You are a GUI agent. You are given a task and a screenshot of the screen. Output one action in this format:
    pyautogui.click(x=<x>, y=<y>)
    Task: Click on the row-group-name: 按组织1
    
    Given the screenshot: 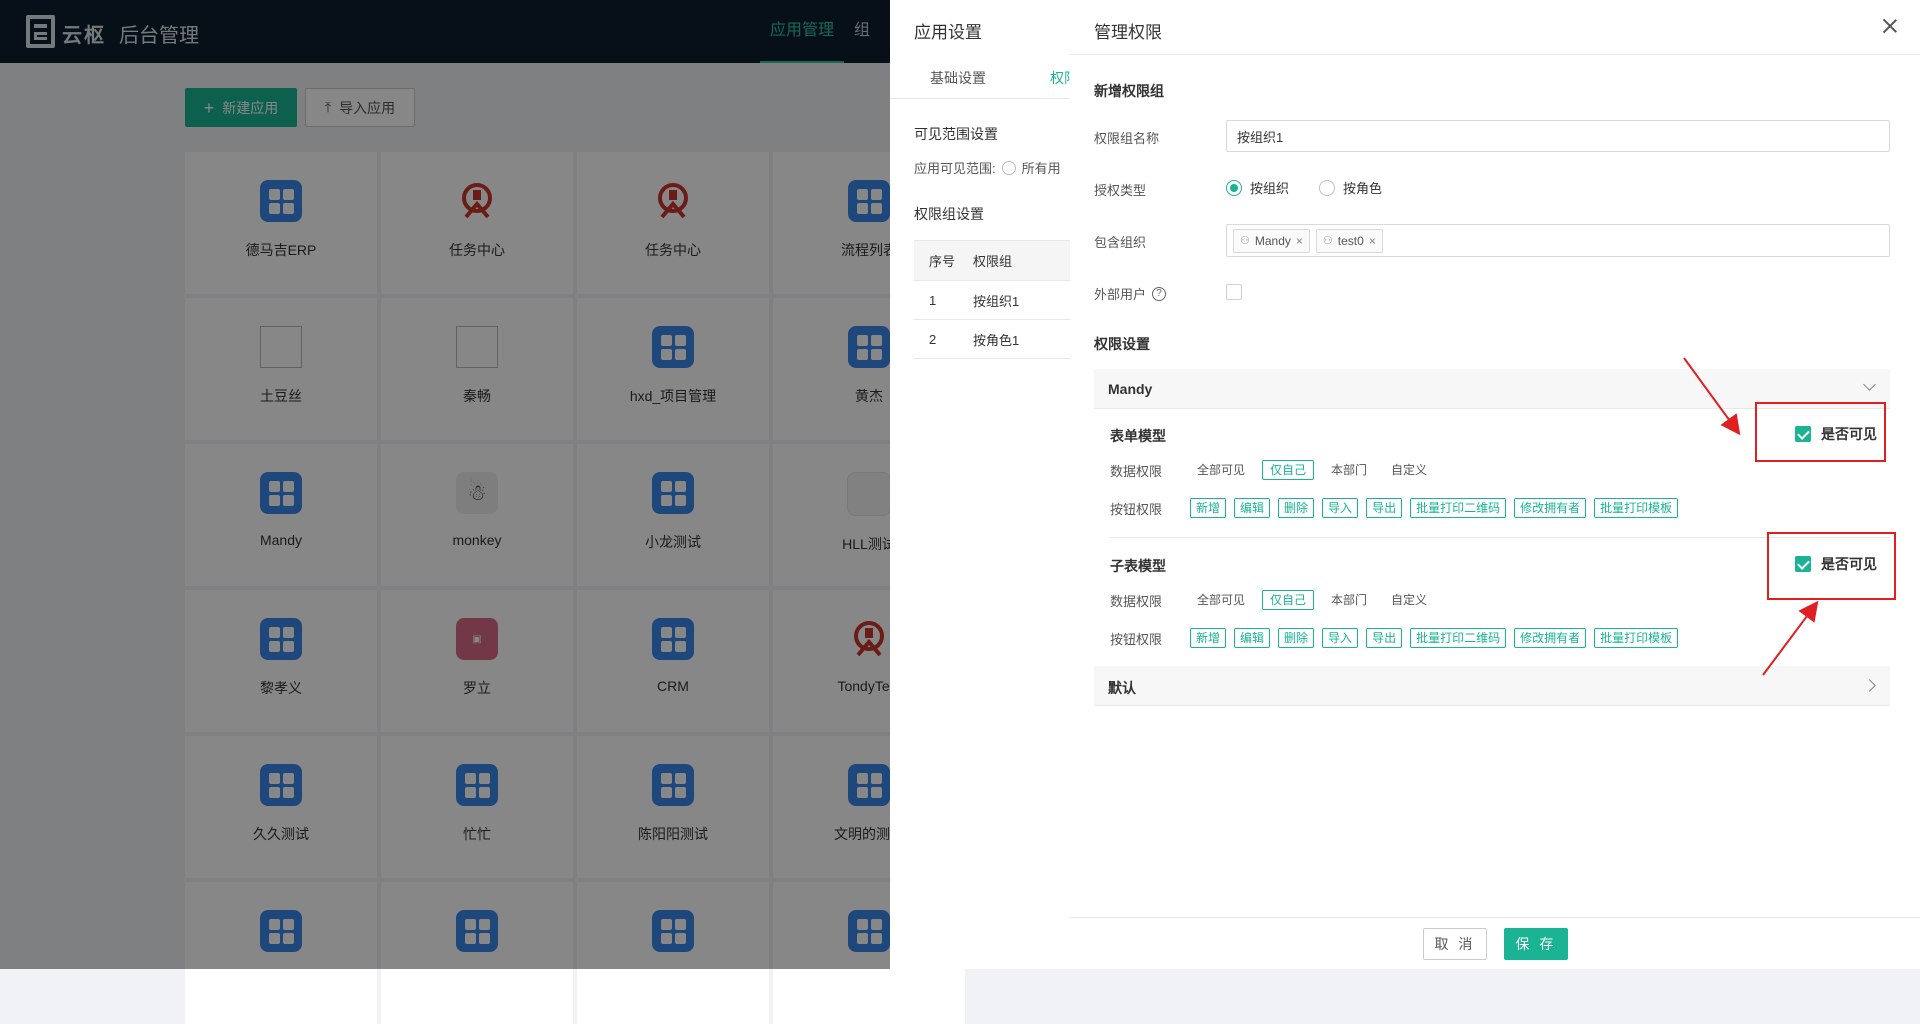 What is the action you would take?
    pyautogui.click(x=996, y=301)
    